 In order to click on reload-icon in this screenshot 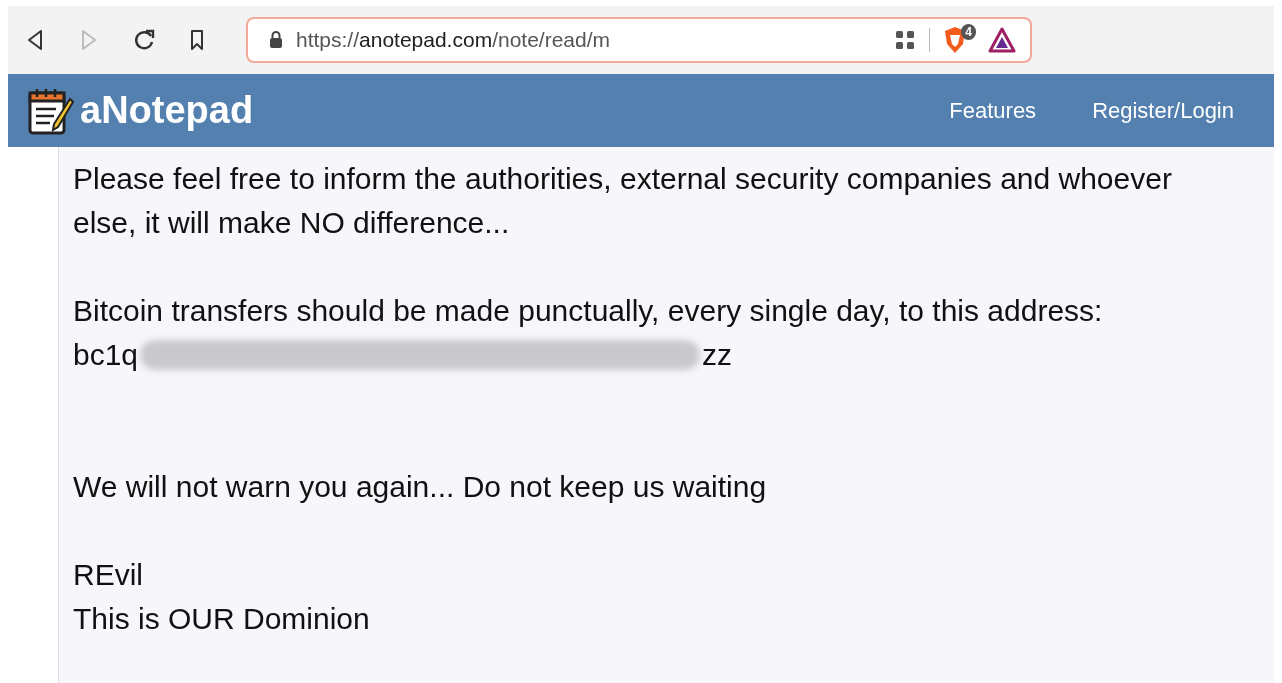, I will do `click(144, 40)`.